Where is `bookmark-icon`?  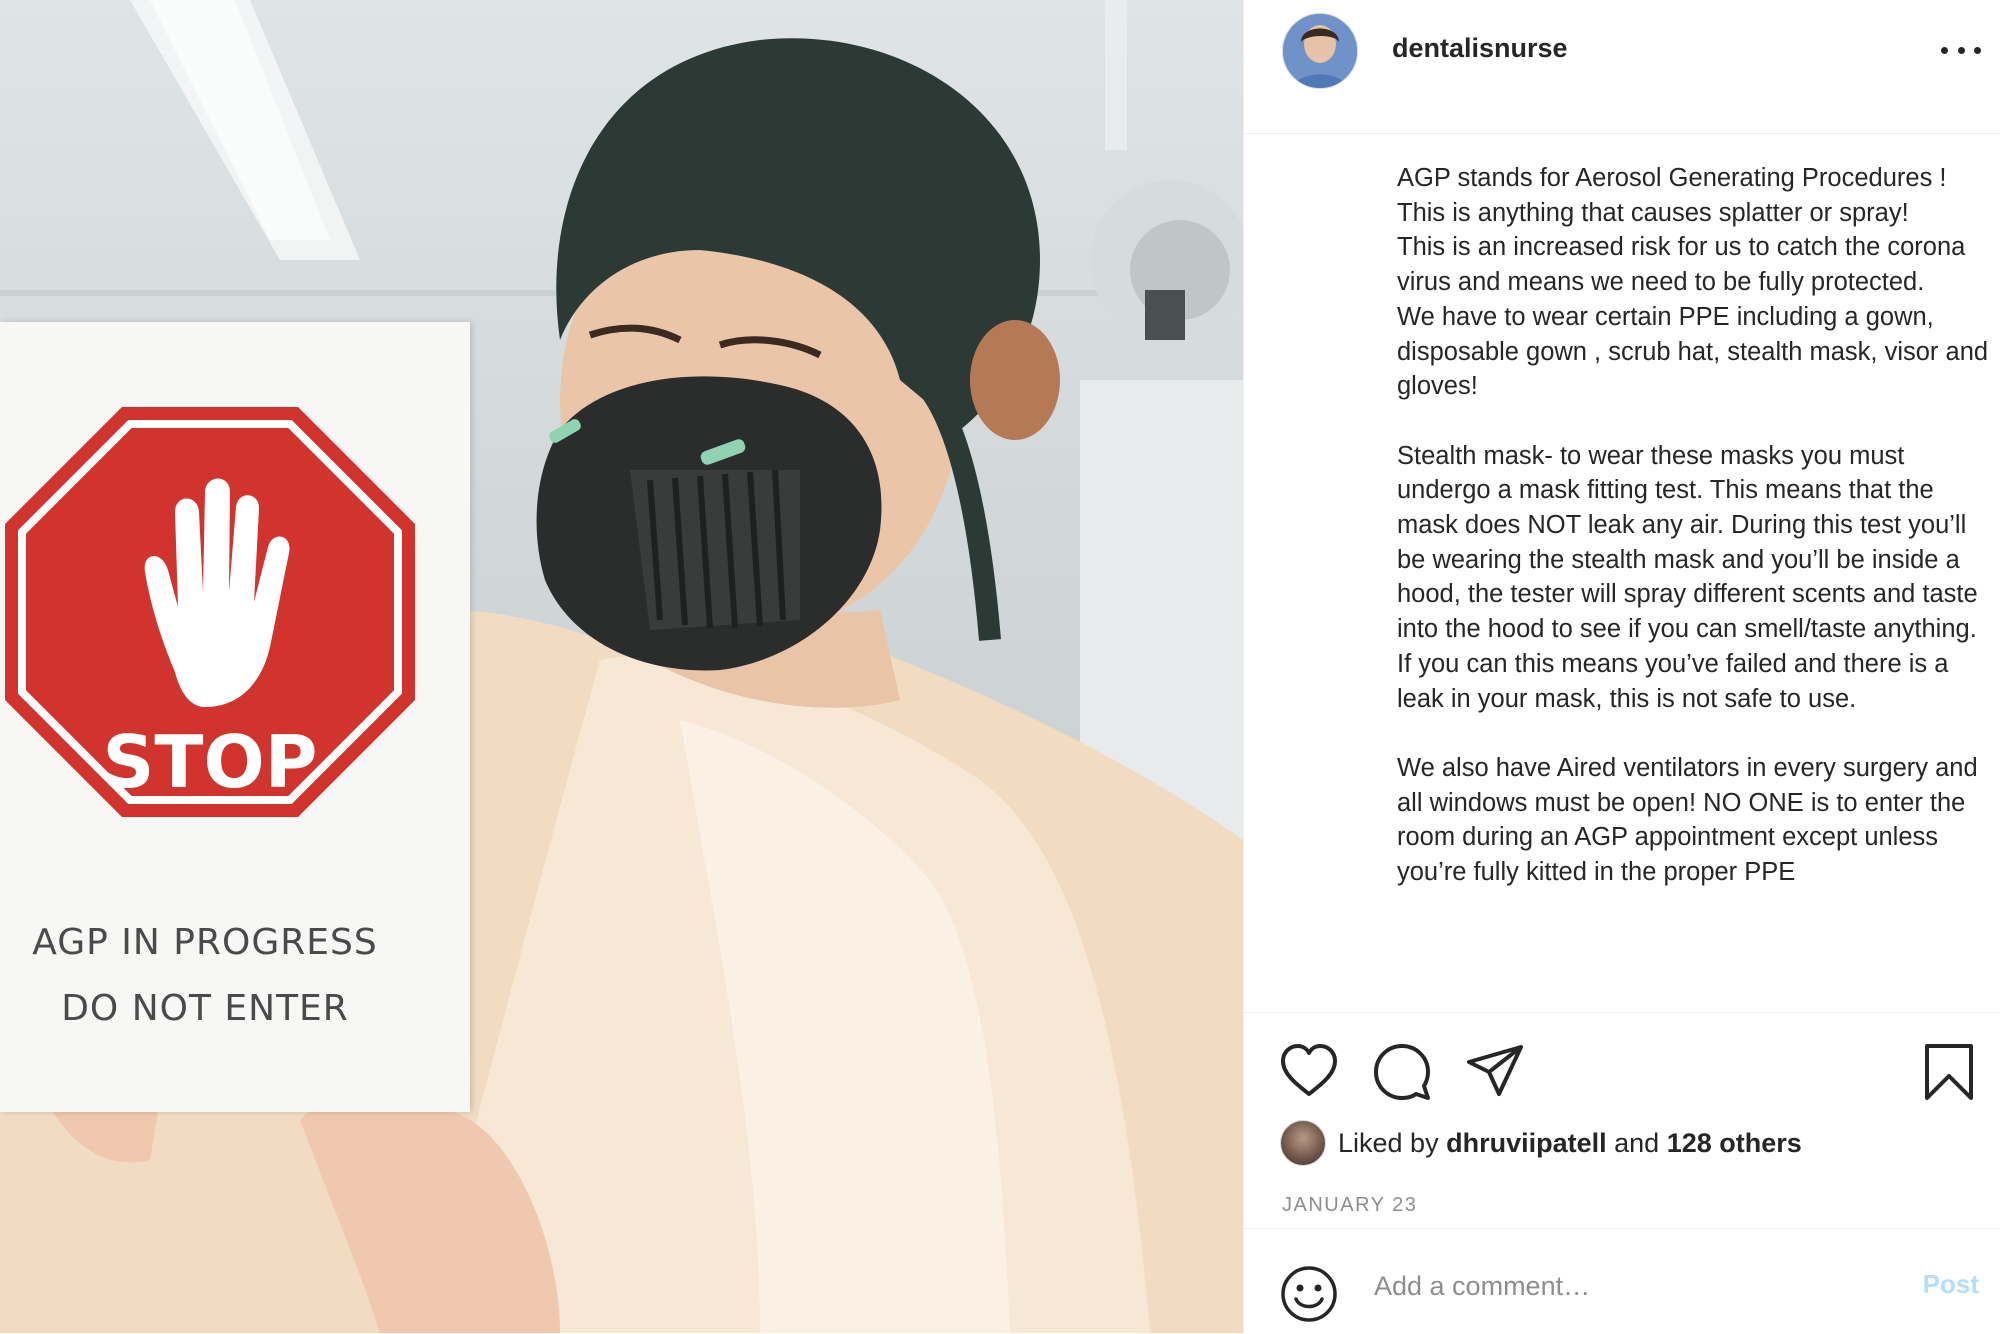
bookmark-icon is located at coordinates (1949, 1072).